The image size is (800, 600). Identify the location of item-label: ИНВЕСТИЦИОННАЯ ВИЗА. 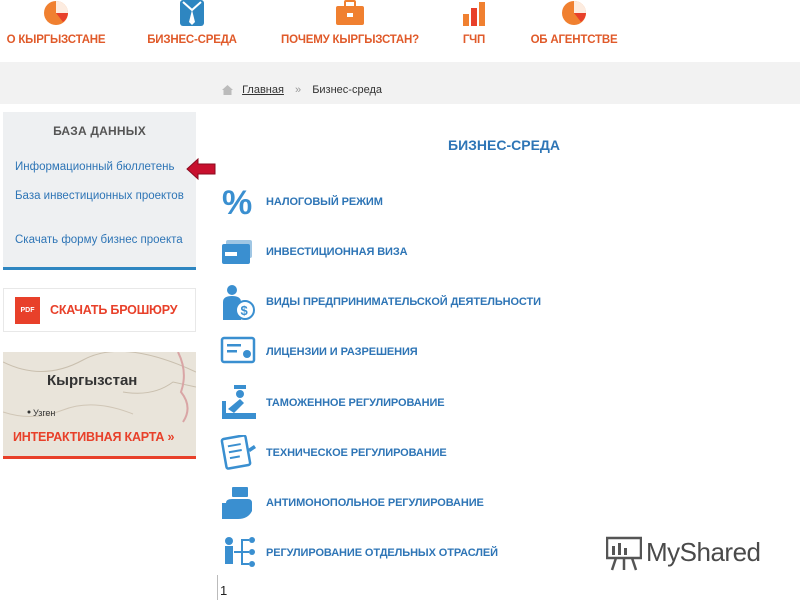
(337, 252).